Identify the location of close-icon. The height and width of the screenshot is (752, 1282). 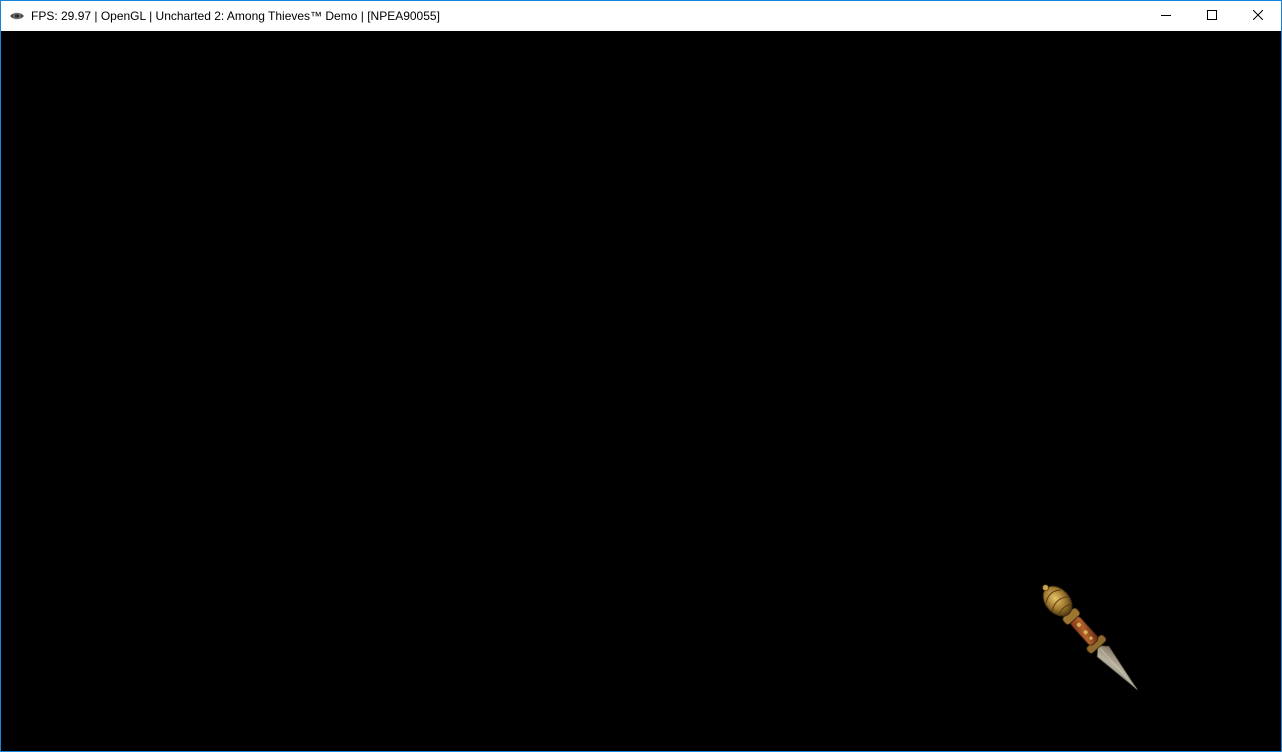
(1258, 16).